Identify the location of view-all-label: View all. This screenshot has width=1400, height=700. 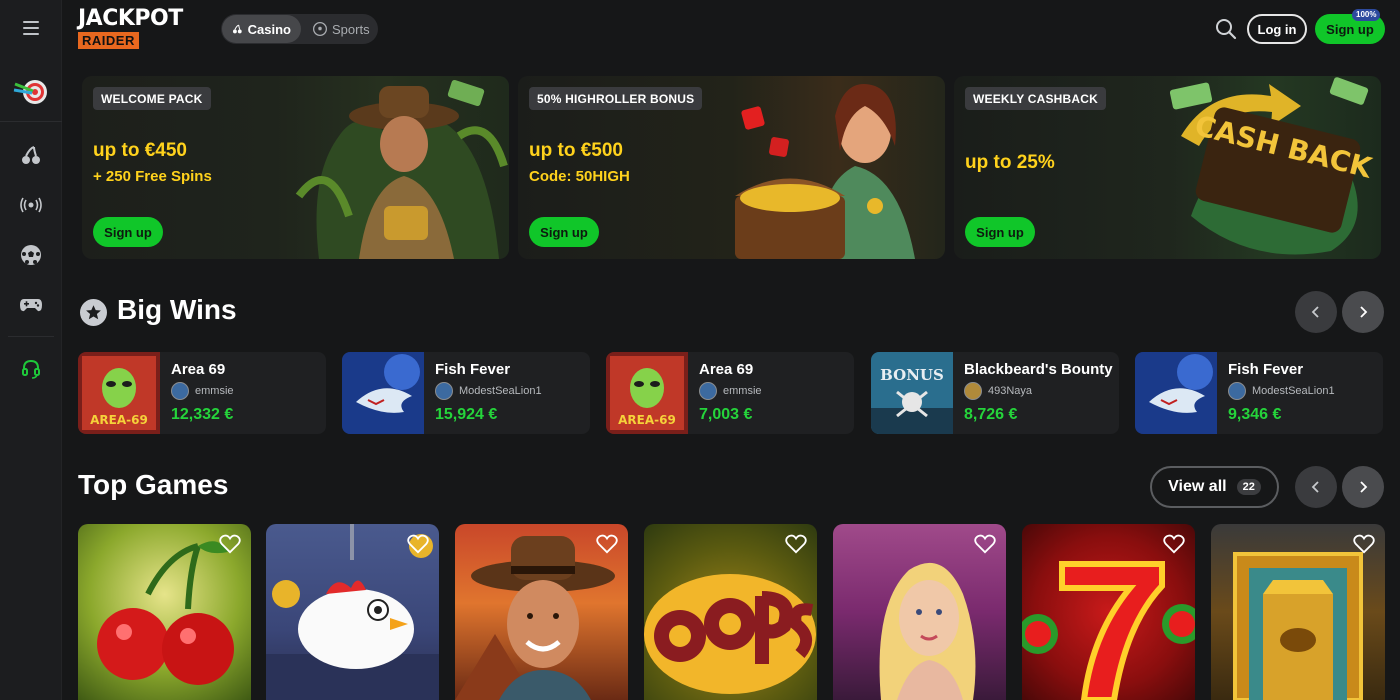
(1197, 486).